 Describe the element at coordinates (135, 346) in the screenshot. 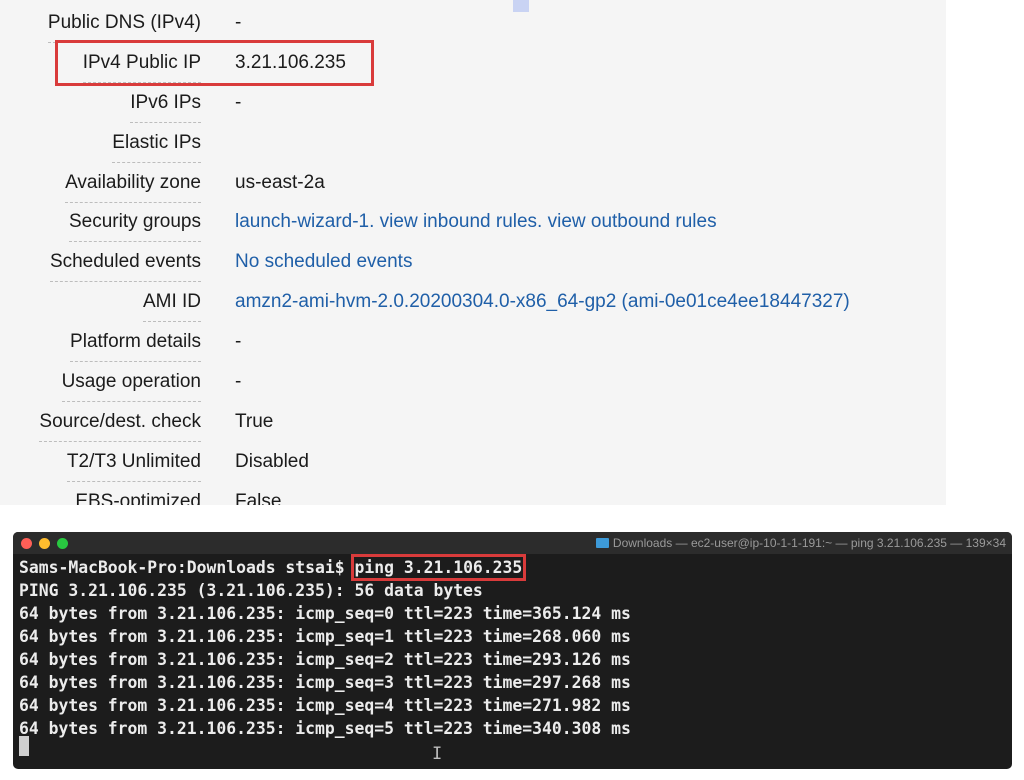

I see `detail-label: Platform details` at that location.